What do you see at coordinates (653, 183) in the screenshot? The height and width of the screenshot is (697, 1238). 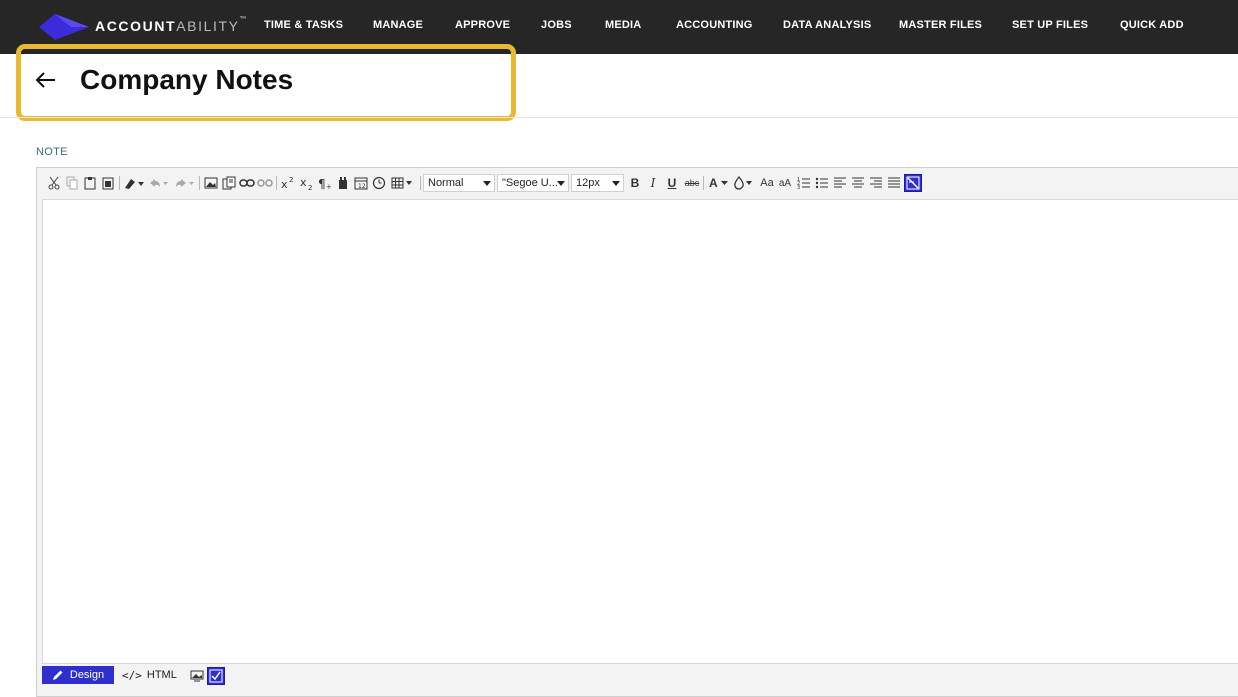 I see `italic-button: I` at bounding box center [653, 183].